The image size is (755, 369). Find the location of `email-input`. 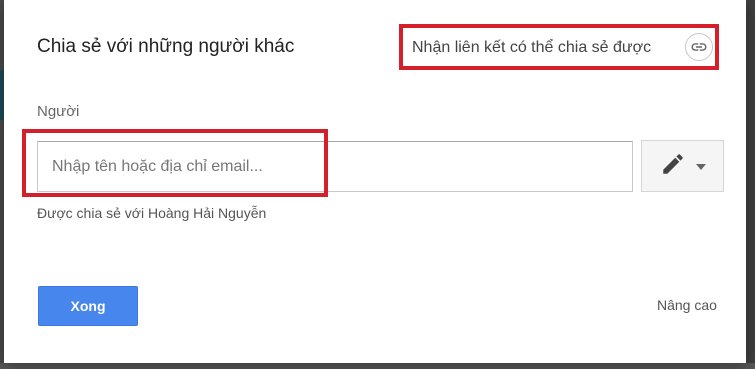

email-input is located at coordinates (332, 167).